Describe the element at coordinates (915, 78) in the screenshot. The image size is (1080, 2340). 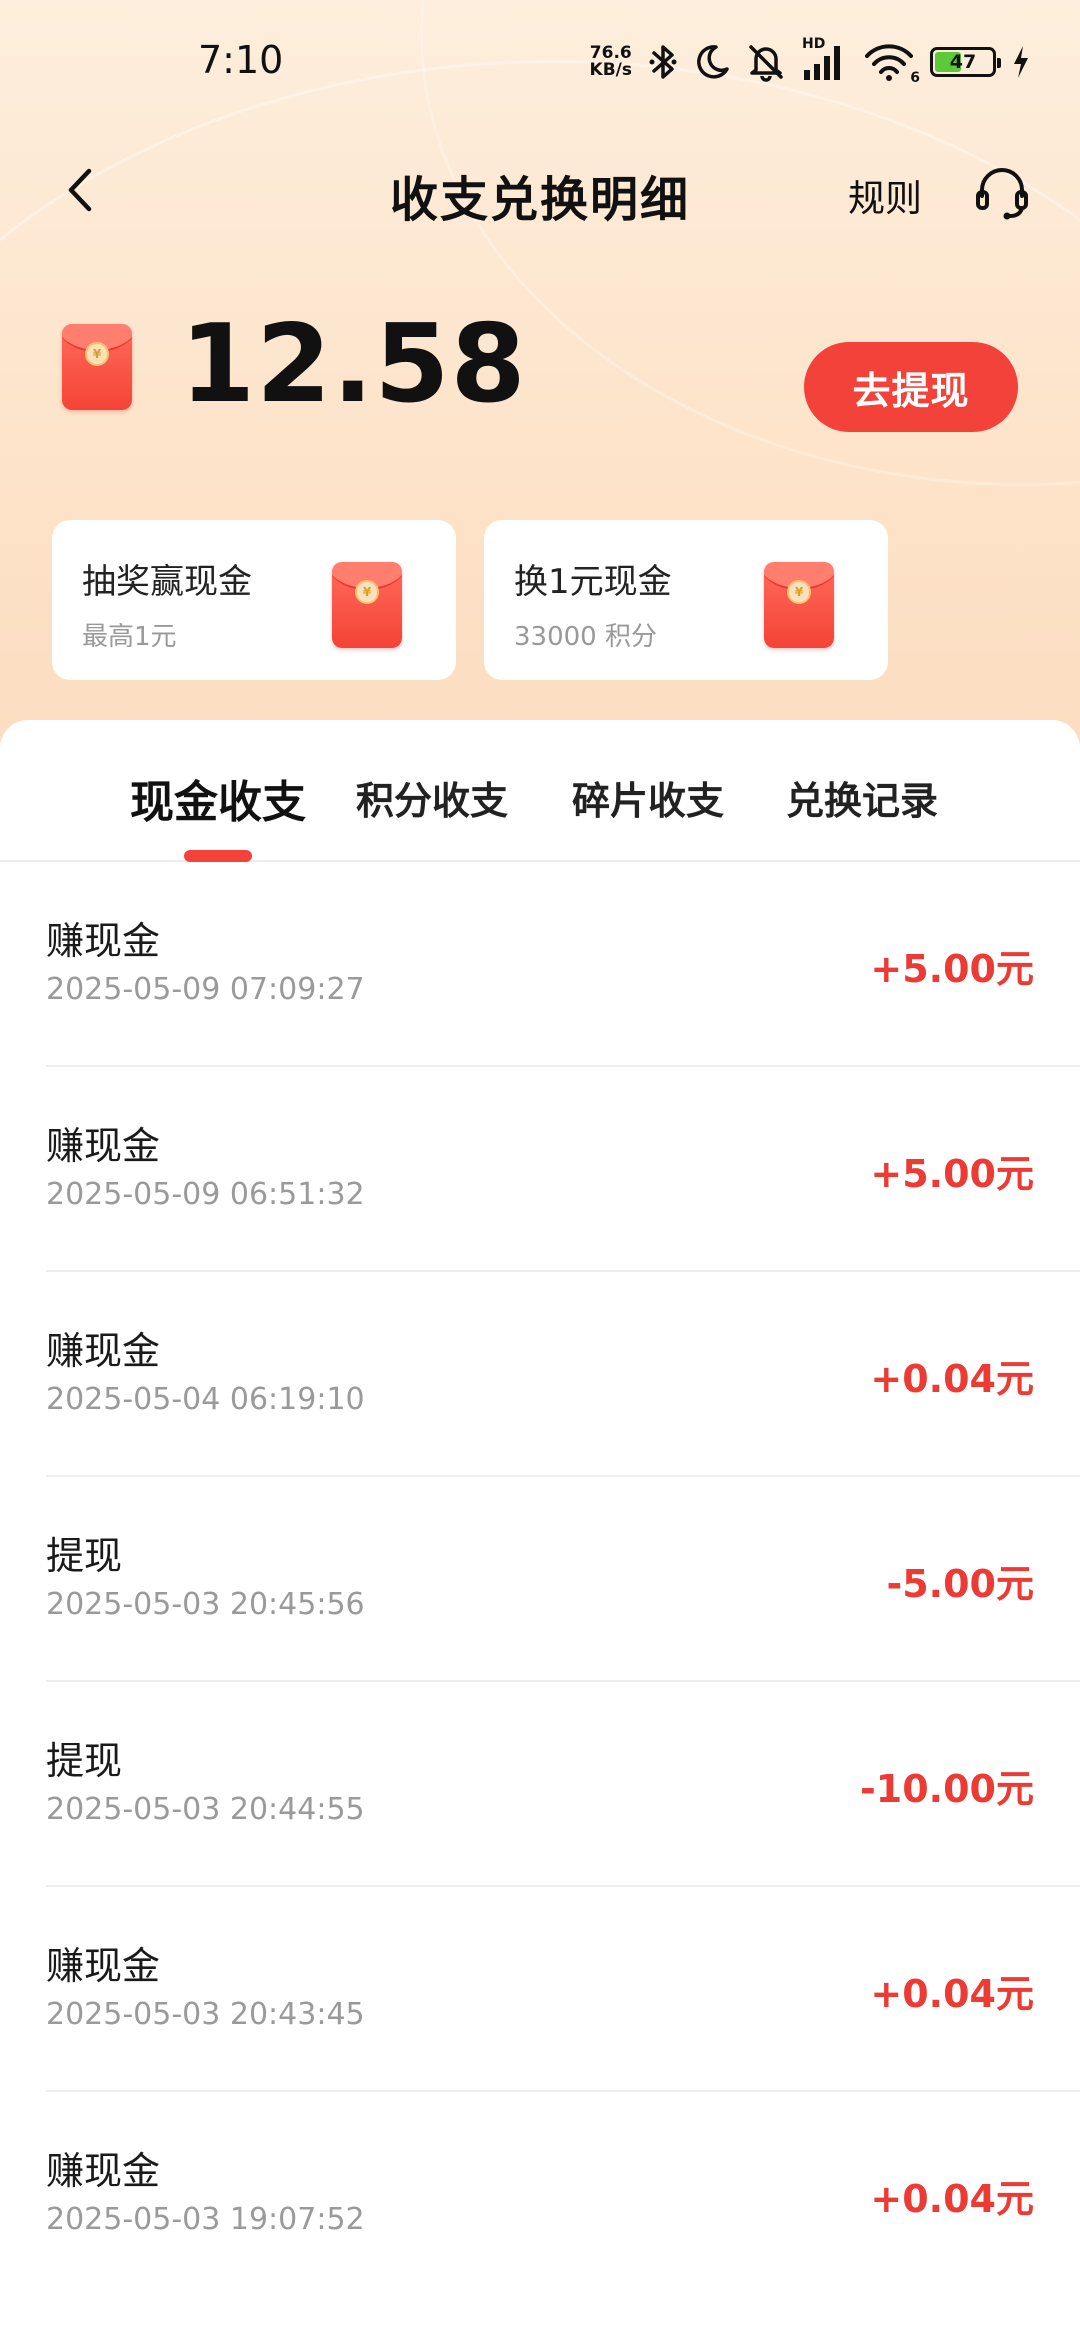
I see `wifi-generation: 6` at that location.